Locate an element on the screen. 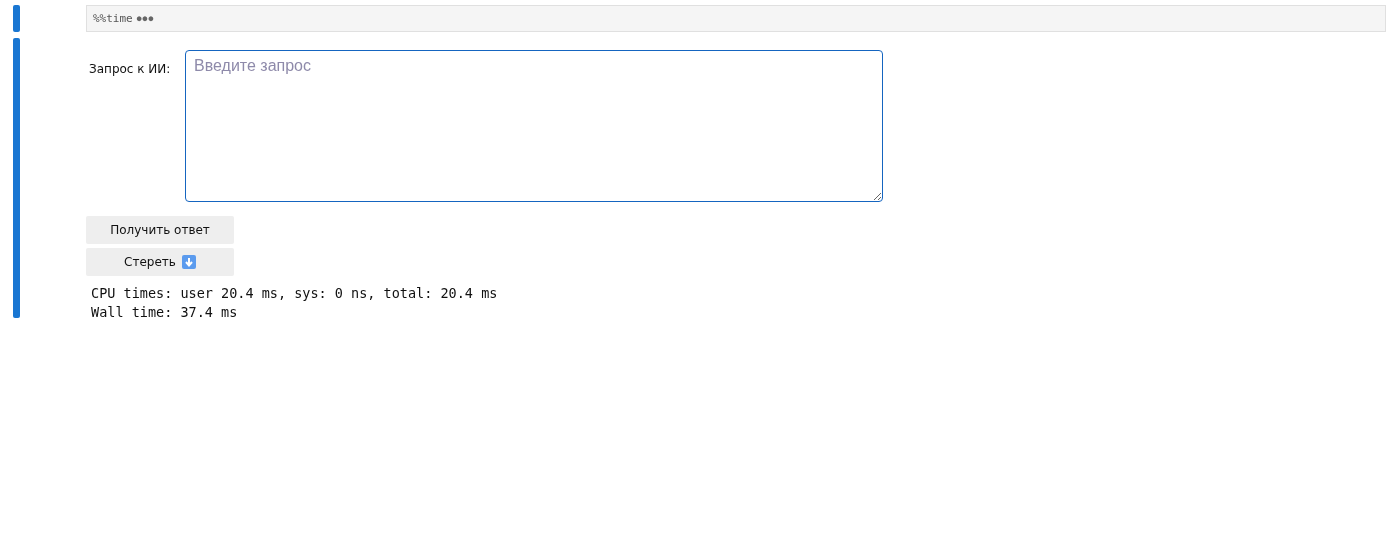 Image resolution: width=1391 pixels, height=558 pixels. output-line: Wall time: 37.4 ms is located at coordinates (165, 312).